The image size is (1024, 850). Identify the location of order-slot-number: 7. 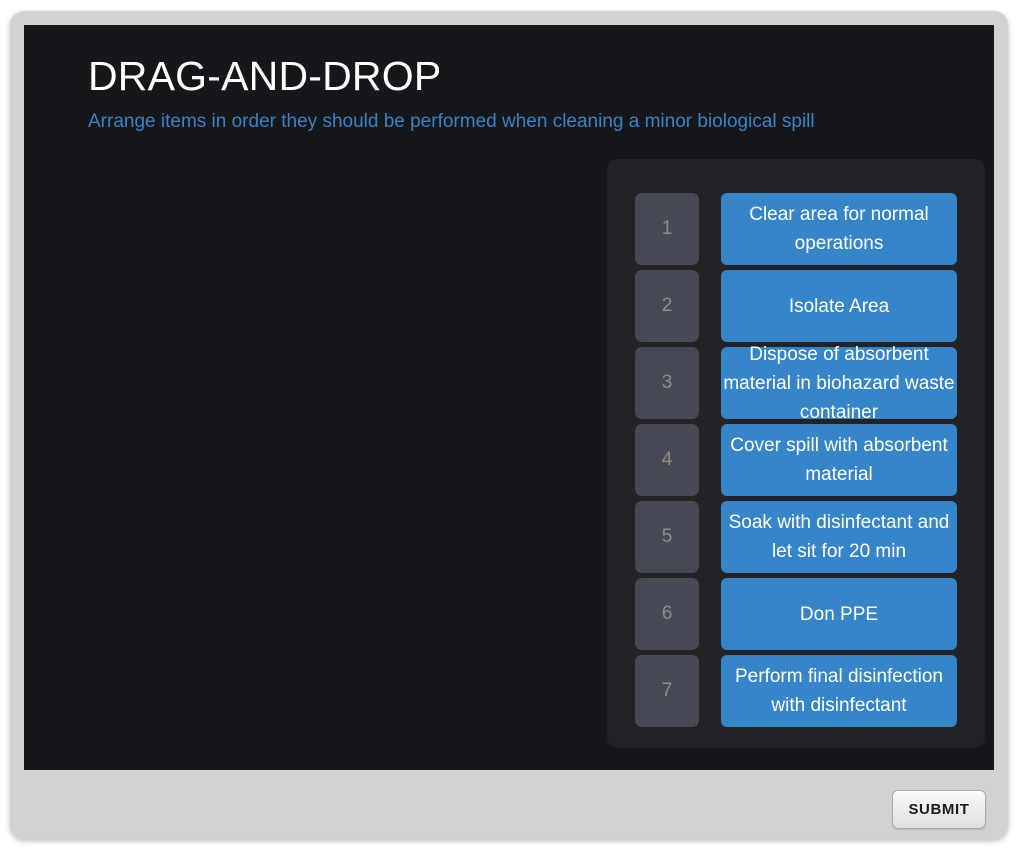
(667, 690).